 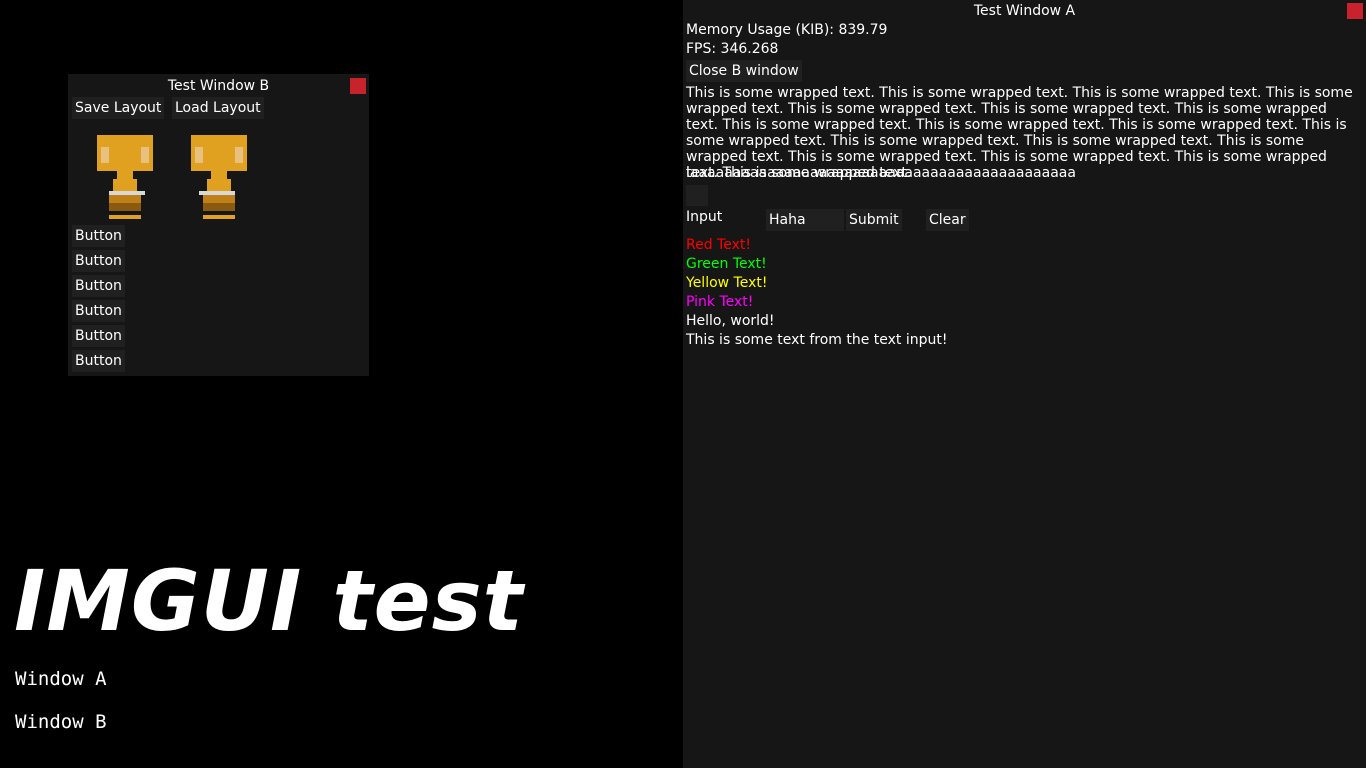 I want to click on window-a-close-button, so click(x=1355, y=11).